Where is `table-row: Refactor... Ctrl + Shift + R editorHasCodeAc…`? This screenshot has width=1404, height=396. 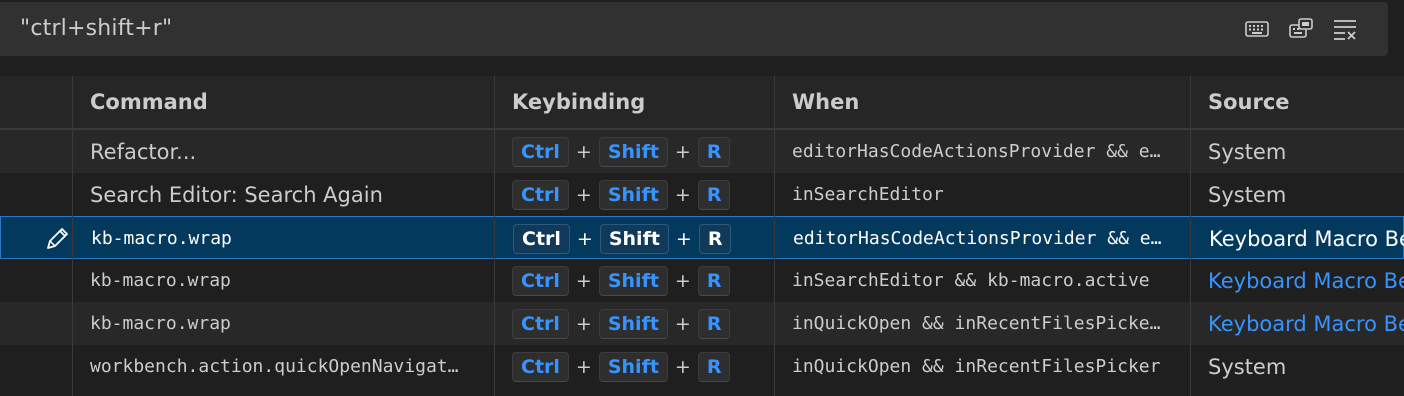
table-row: Refactor... Ctrl + Shift + R editorHasCodeAc… is located at coordinates (702, 151).